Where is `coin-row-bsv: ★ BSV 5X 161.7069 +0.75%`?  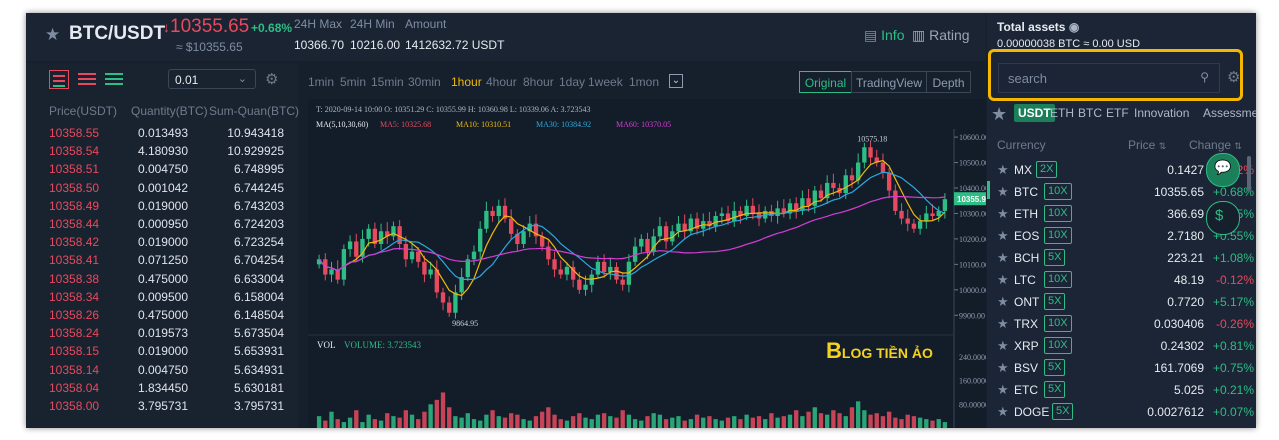 coin-row-bsv: ★ BSV 5X 161.7069 +0.75% is located at coordinates (1121, 368).